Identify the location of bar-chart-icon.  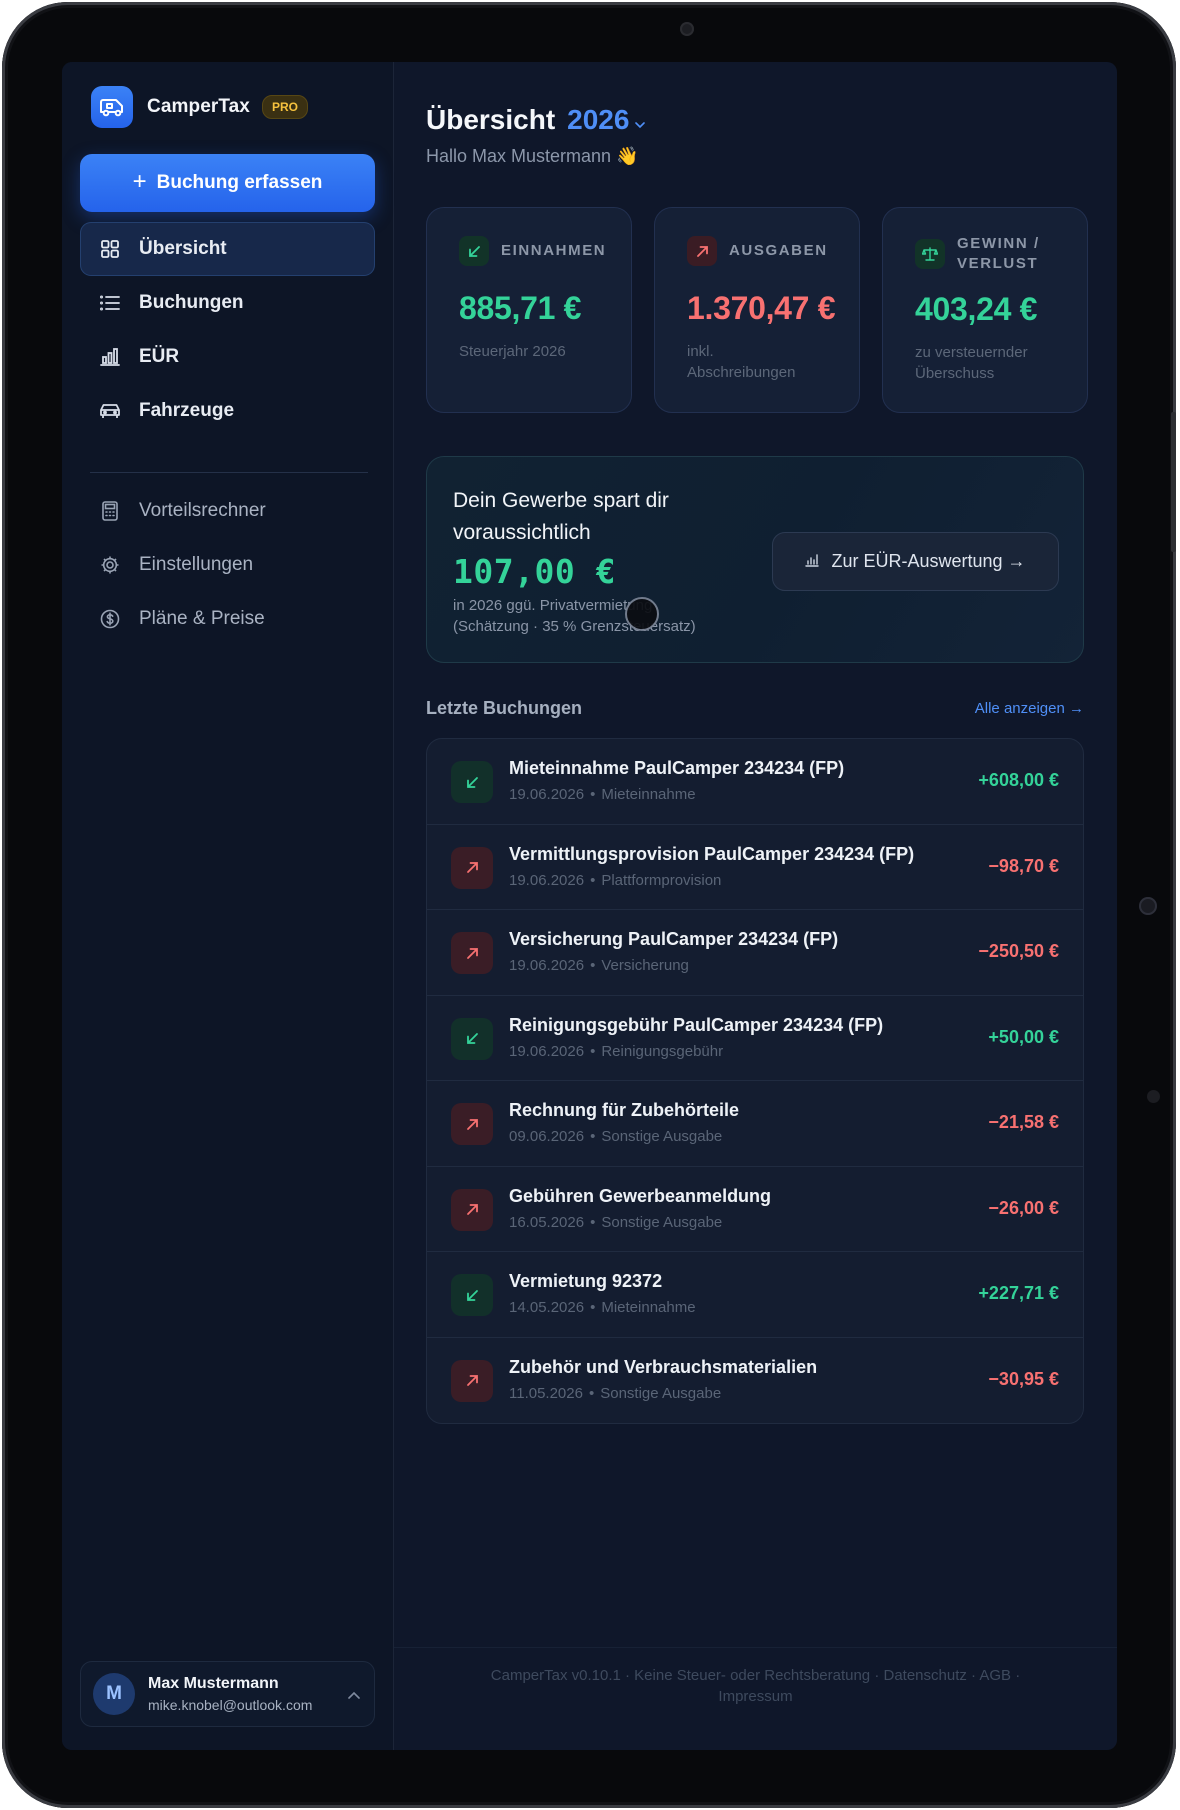
(110, 357).